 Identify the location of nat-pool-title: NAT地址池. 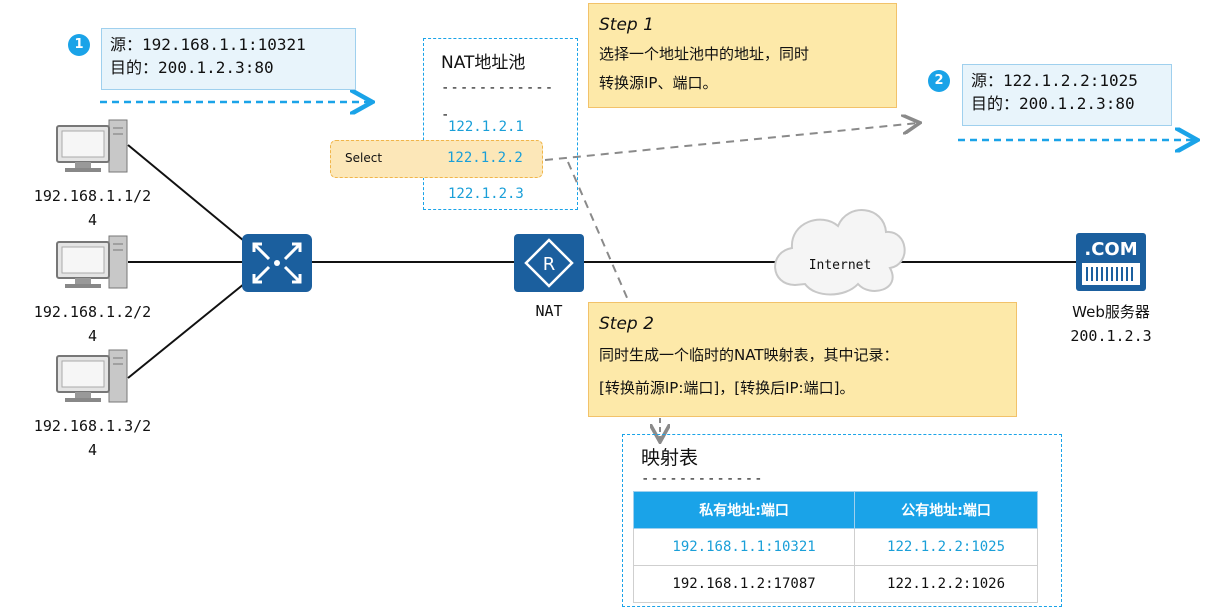
(483, 63).